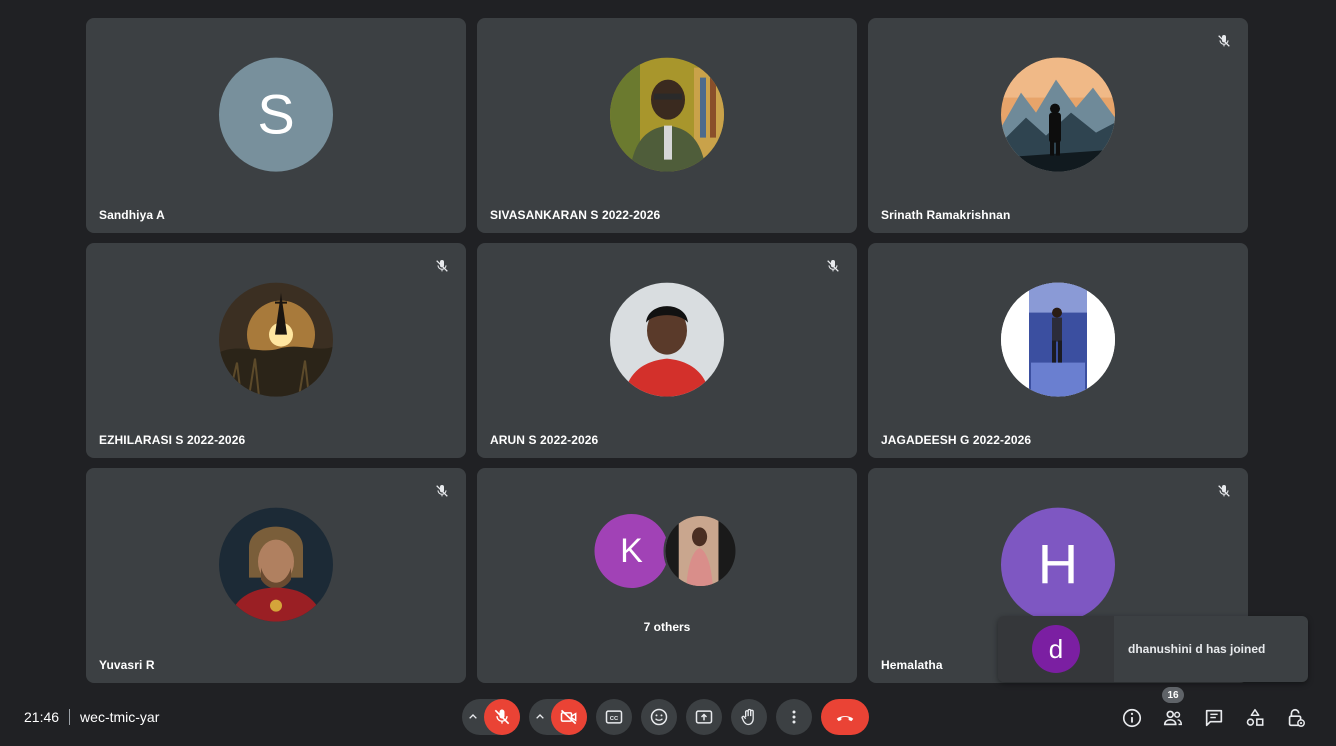 Image resolution: width=1336 pixels, height=746 pixels. I want to click on sunset-photo-icon, so click(276, 339).